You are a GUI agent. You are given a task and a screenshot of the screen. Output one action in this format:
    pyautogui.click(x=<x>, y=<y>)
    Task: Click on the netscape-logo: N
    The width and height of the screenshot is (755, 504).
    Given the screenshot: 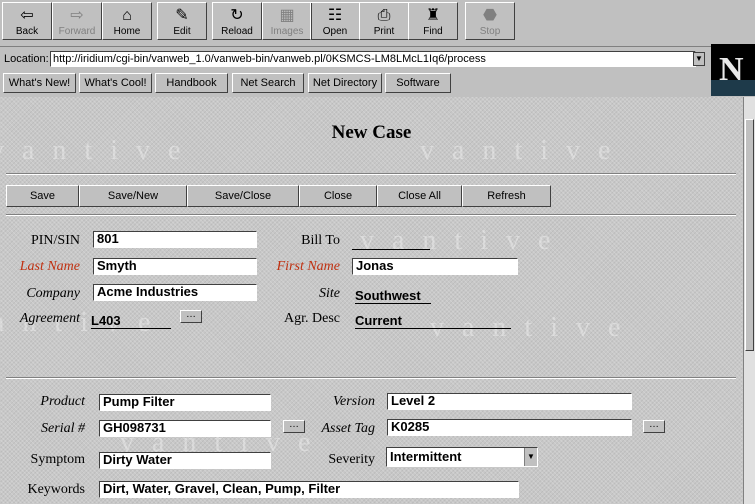 What is the action you would take?
    pyautogui.click(x=733, y=70)
    